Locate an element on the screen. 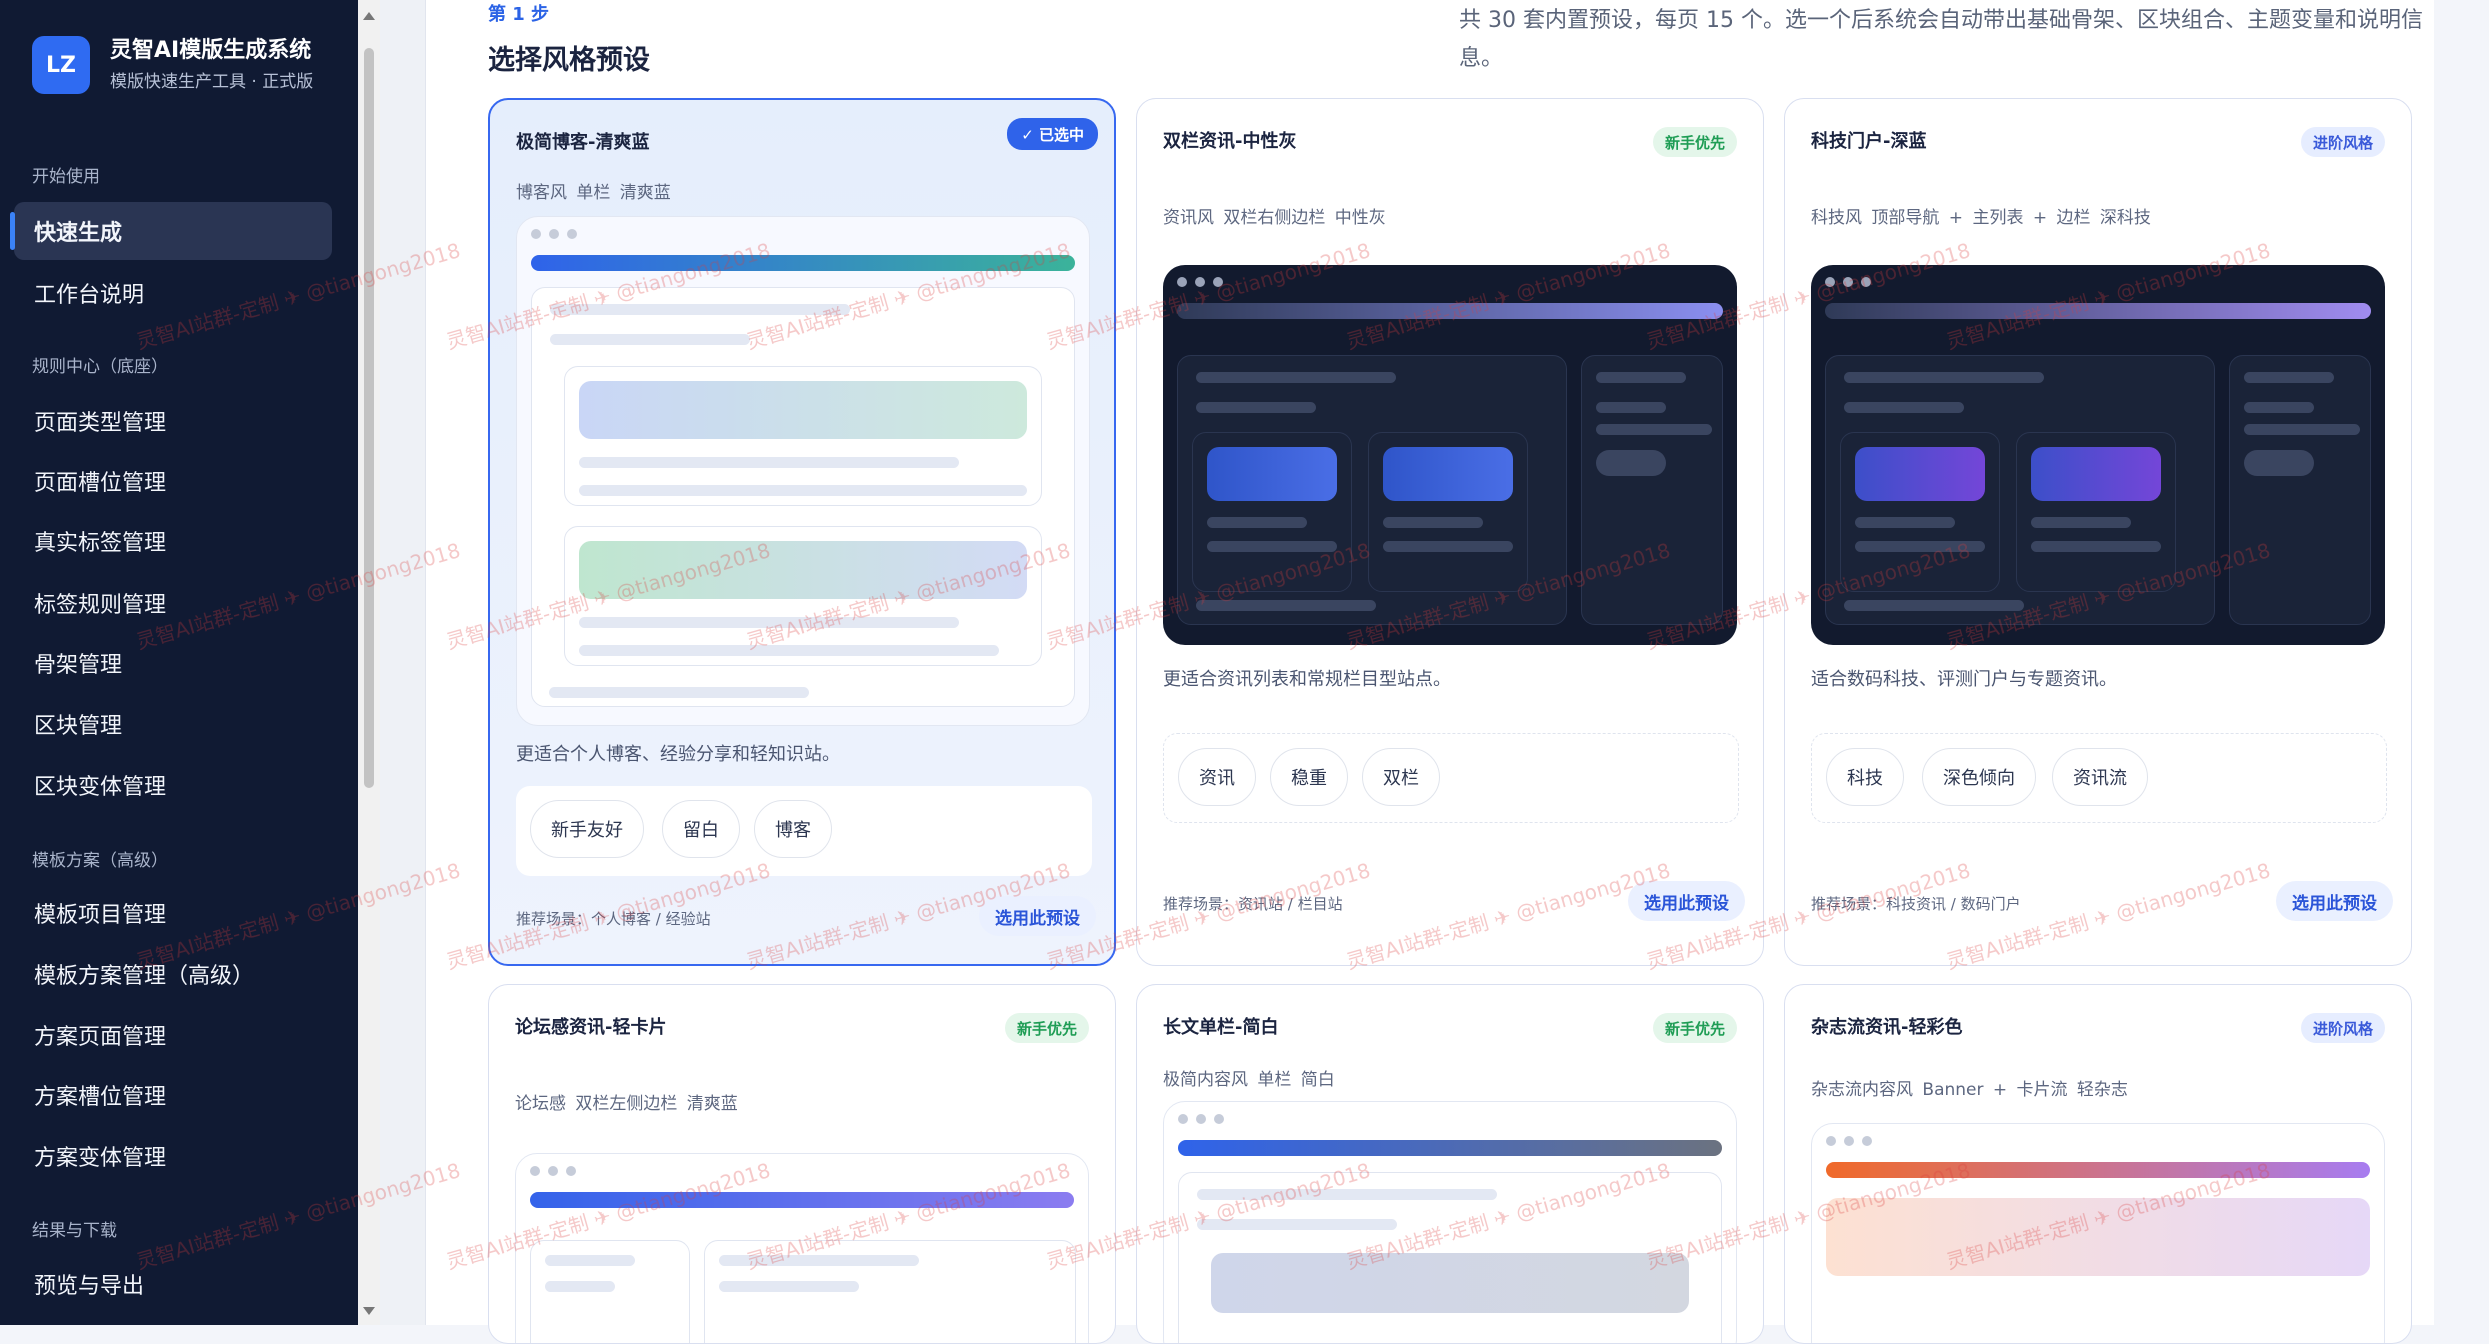 The image size is (2489, 1344). step-label: 第 1 步 is located at coordinates (519, 14).